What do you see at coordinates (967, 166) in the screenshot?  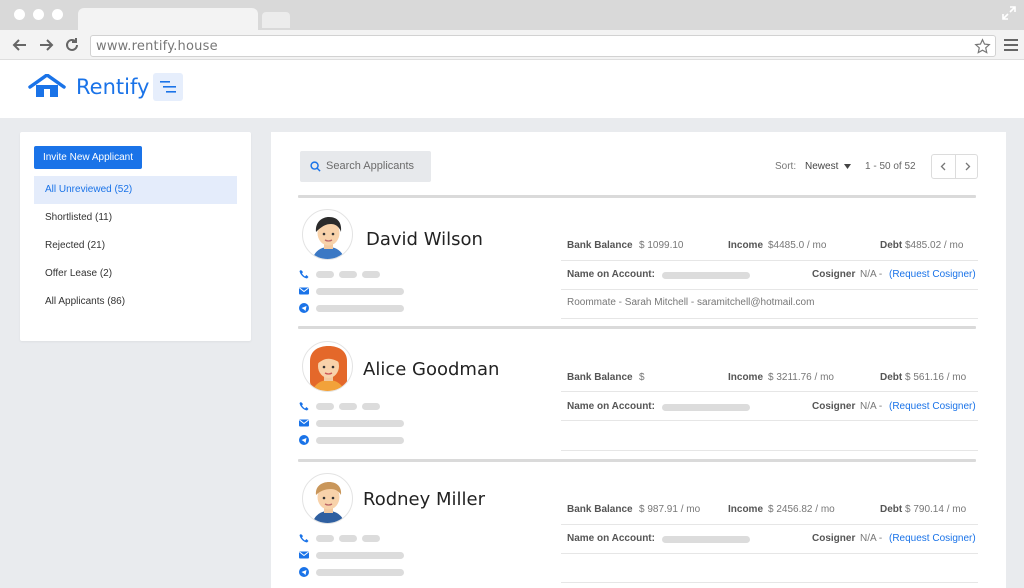 I see `next-page-icon` at bounding box center [967, 166].